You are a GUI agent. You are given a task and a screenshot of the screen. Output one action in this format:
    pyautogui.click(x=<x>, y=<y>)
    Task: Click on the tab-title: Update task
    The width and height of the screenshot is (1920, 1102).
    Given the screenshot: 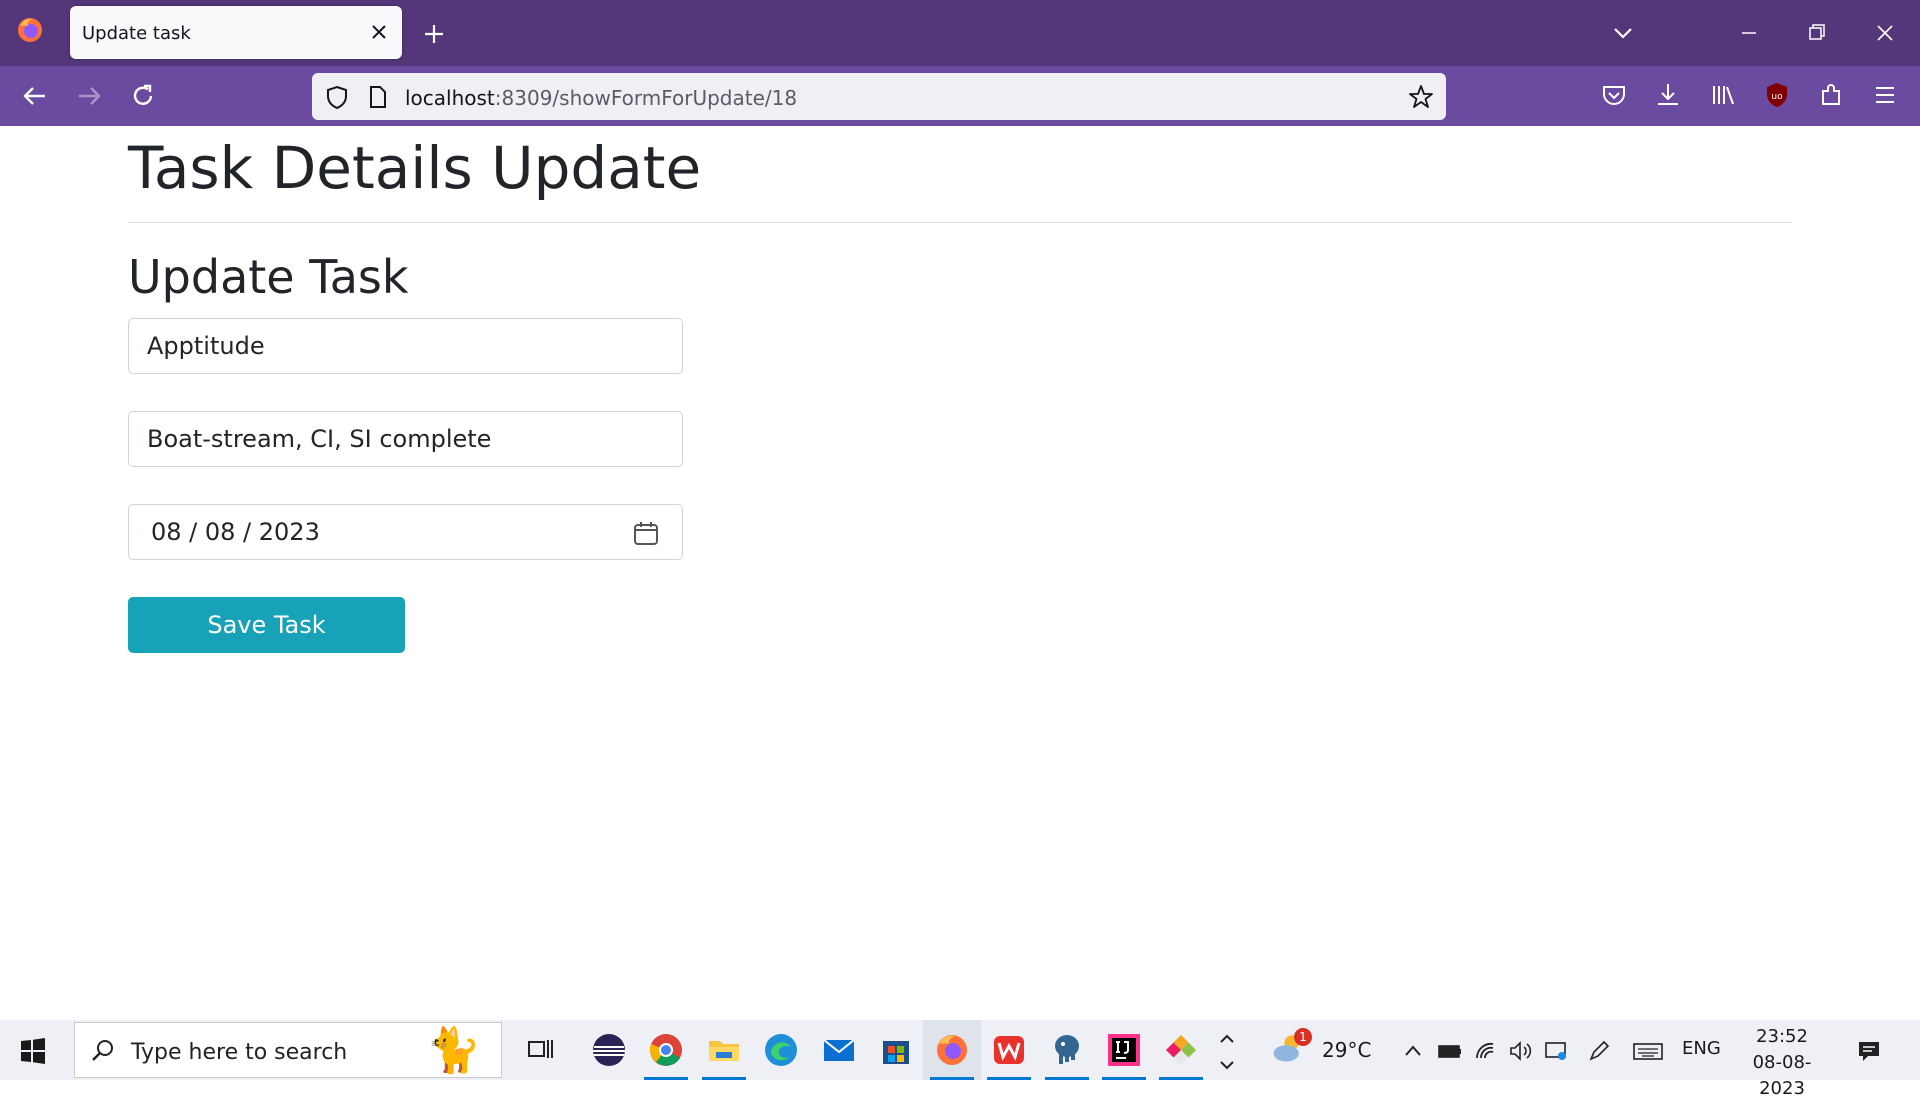 What is the action you would take?
    pyautogui.click(x=136, y=33)
    